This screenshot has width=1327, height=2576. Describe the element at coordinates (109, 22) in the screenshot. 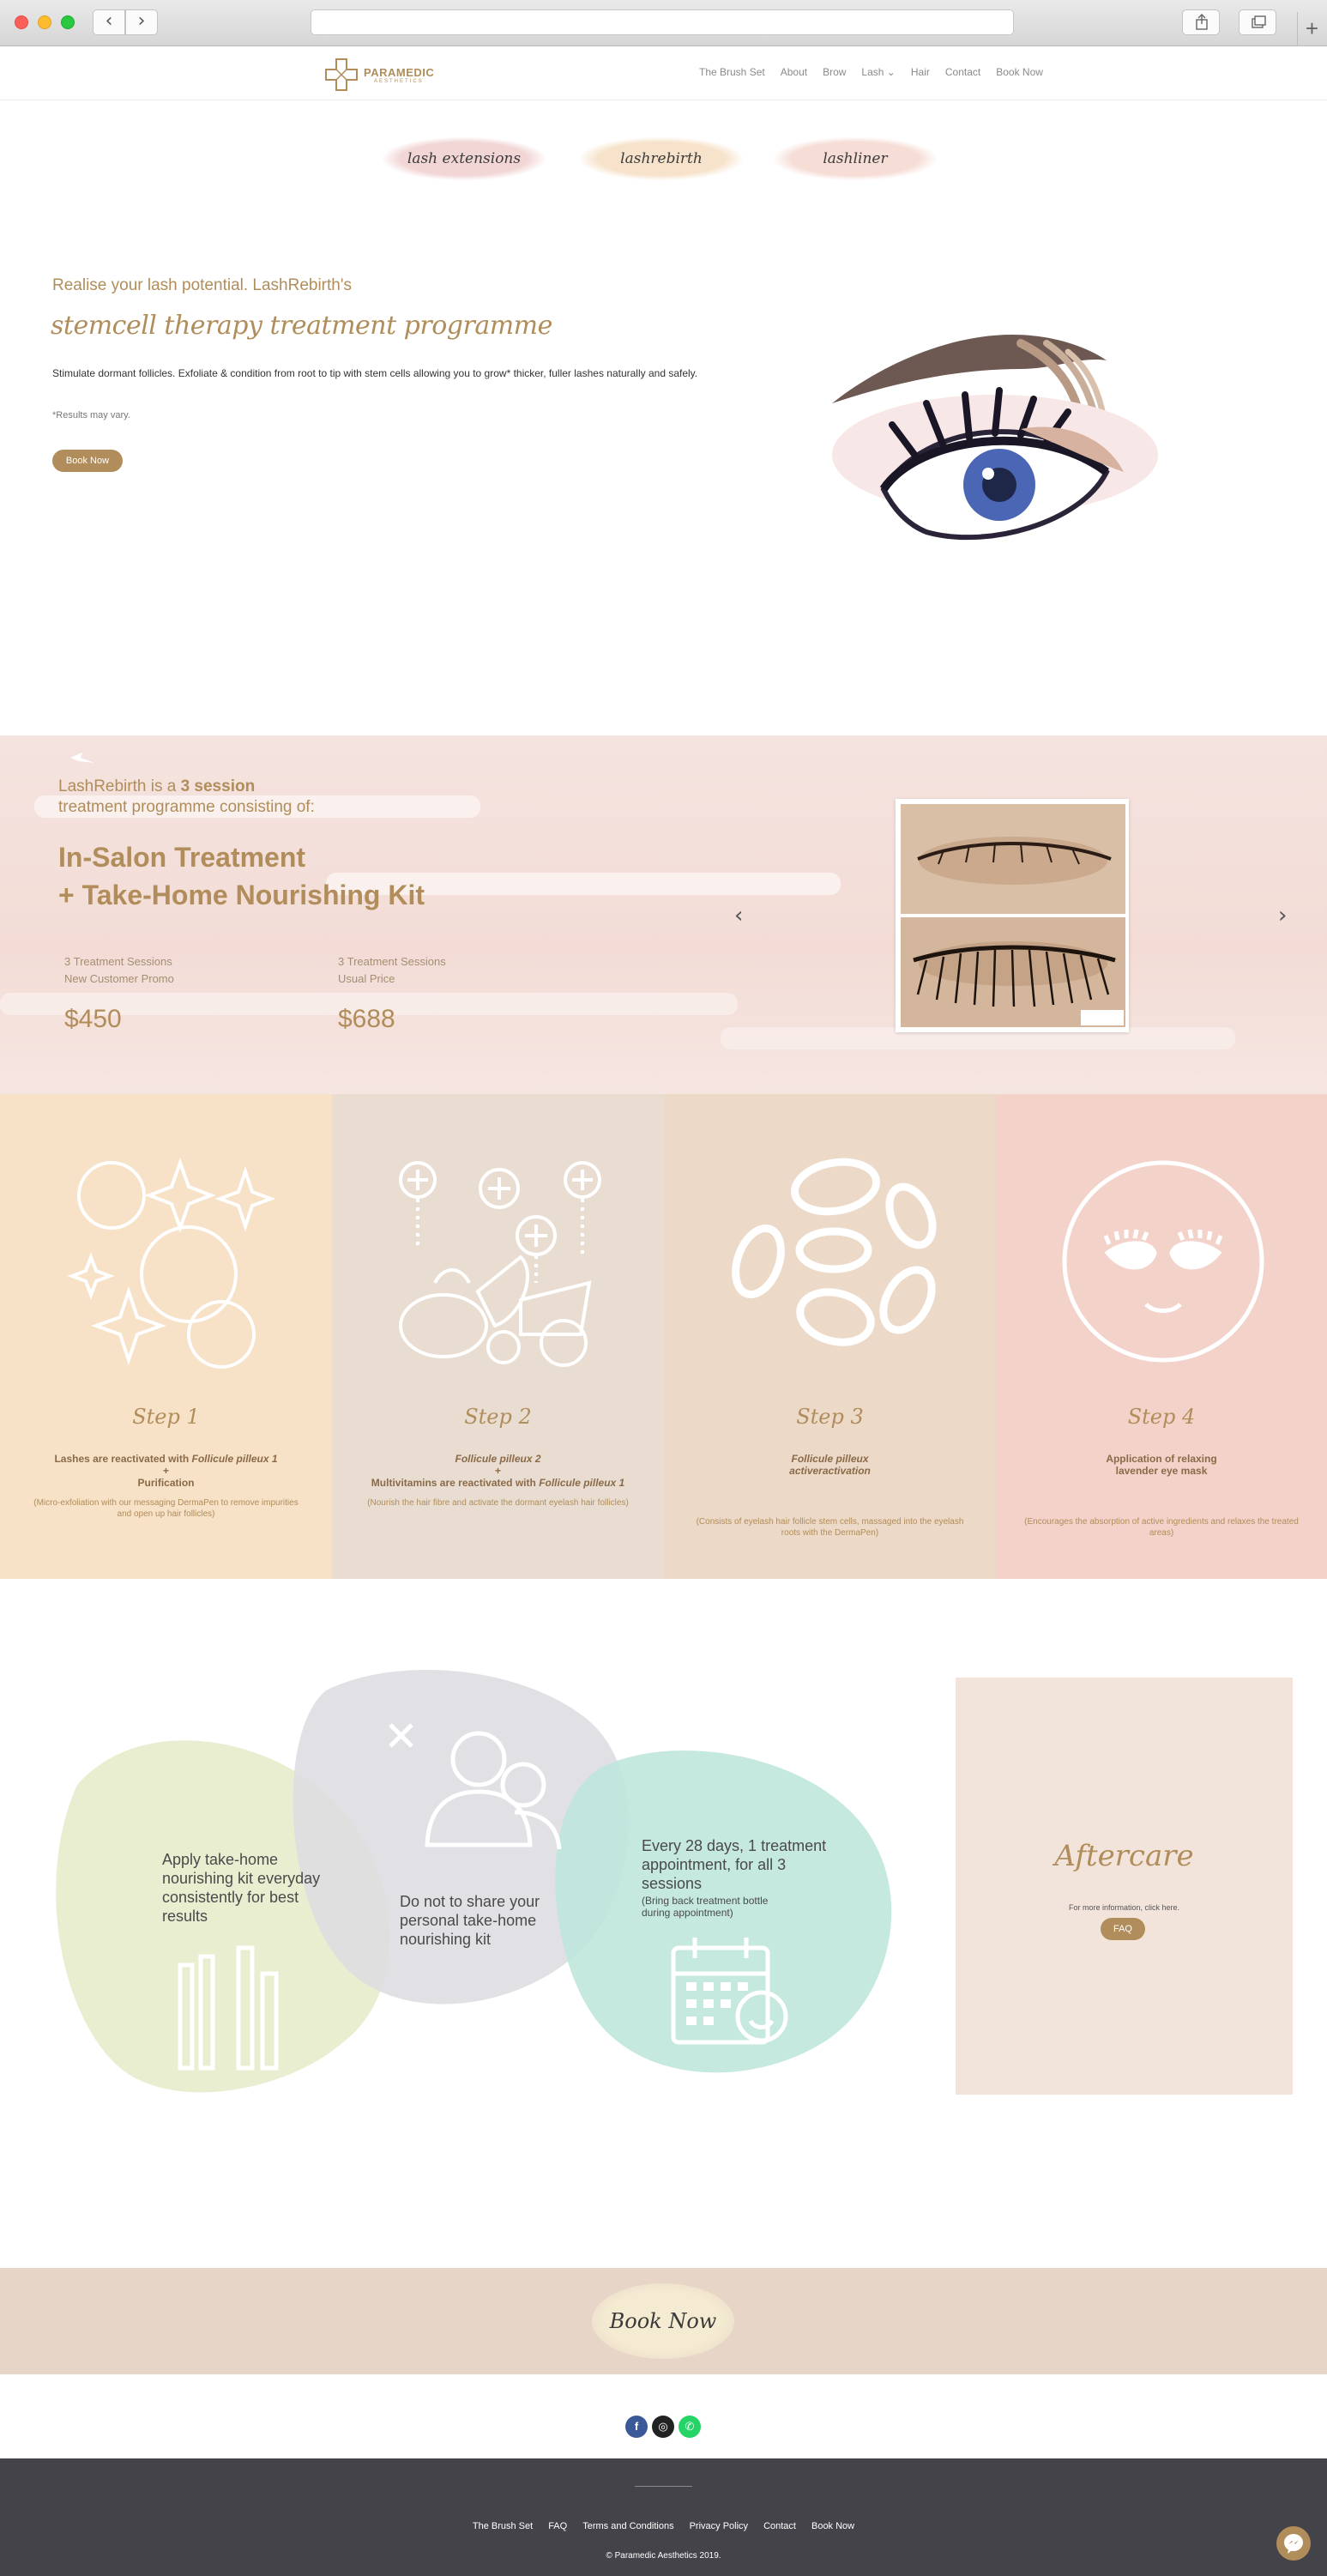

I see `back-button: ‹` at that location.